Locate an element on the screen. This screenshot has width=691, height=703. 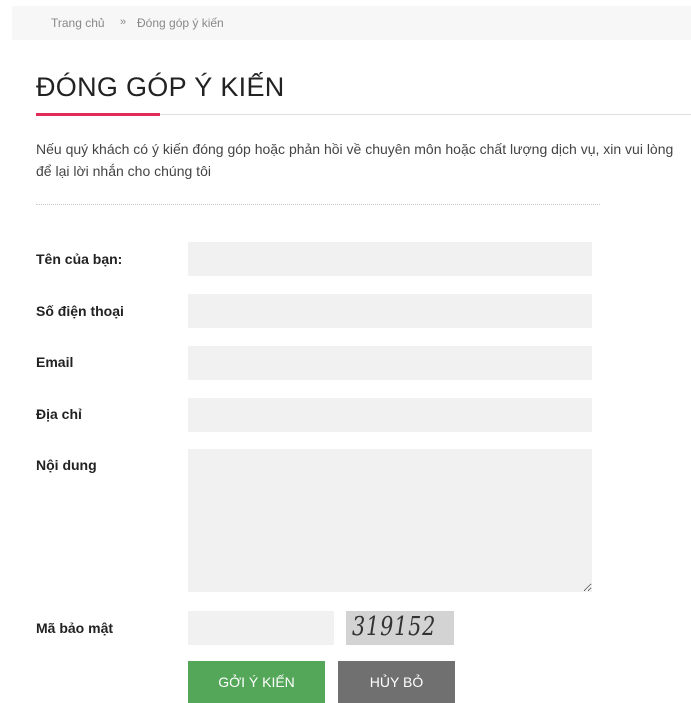
captcha-input is located at coordinates (261, 628).